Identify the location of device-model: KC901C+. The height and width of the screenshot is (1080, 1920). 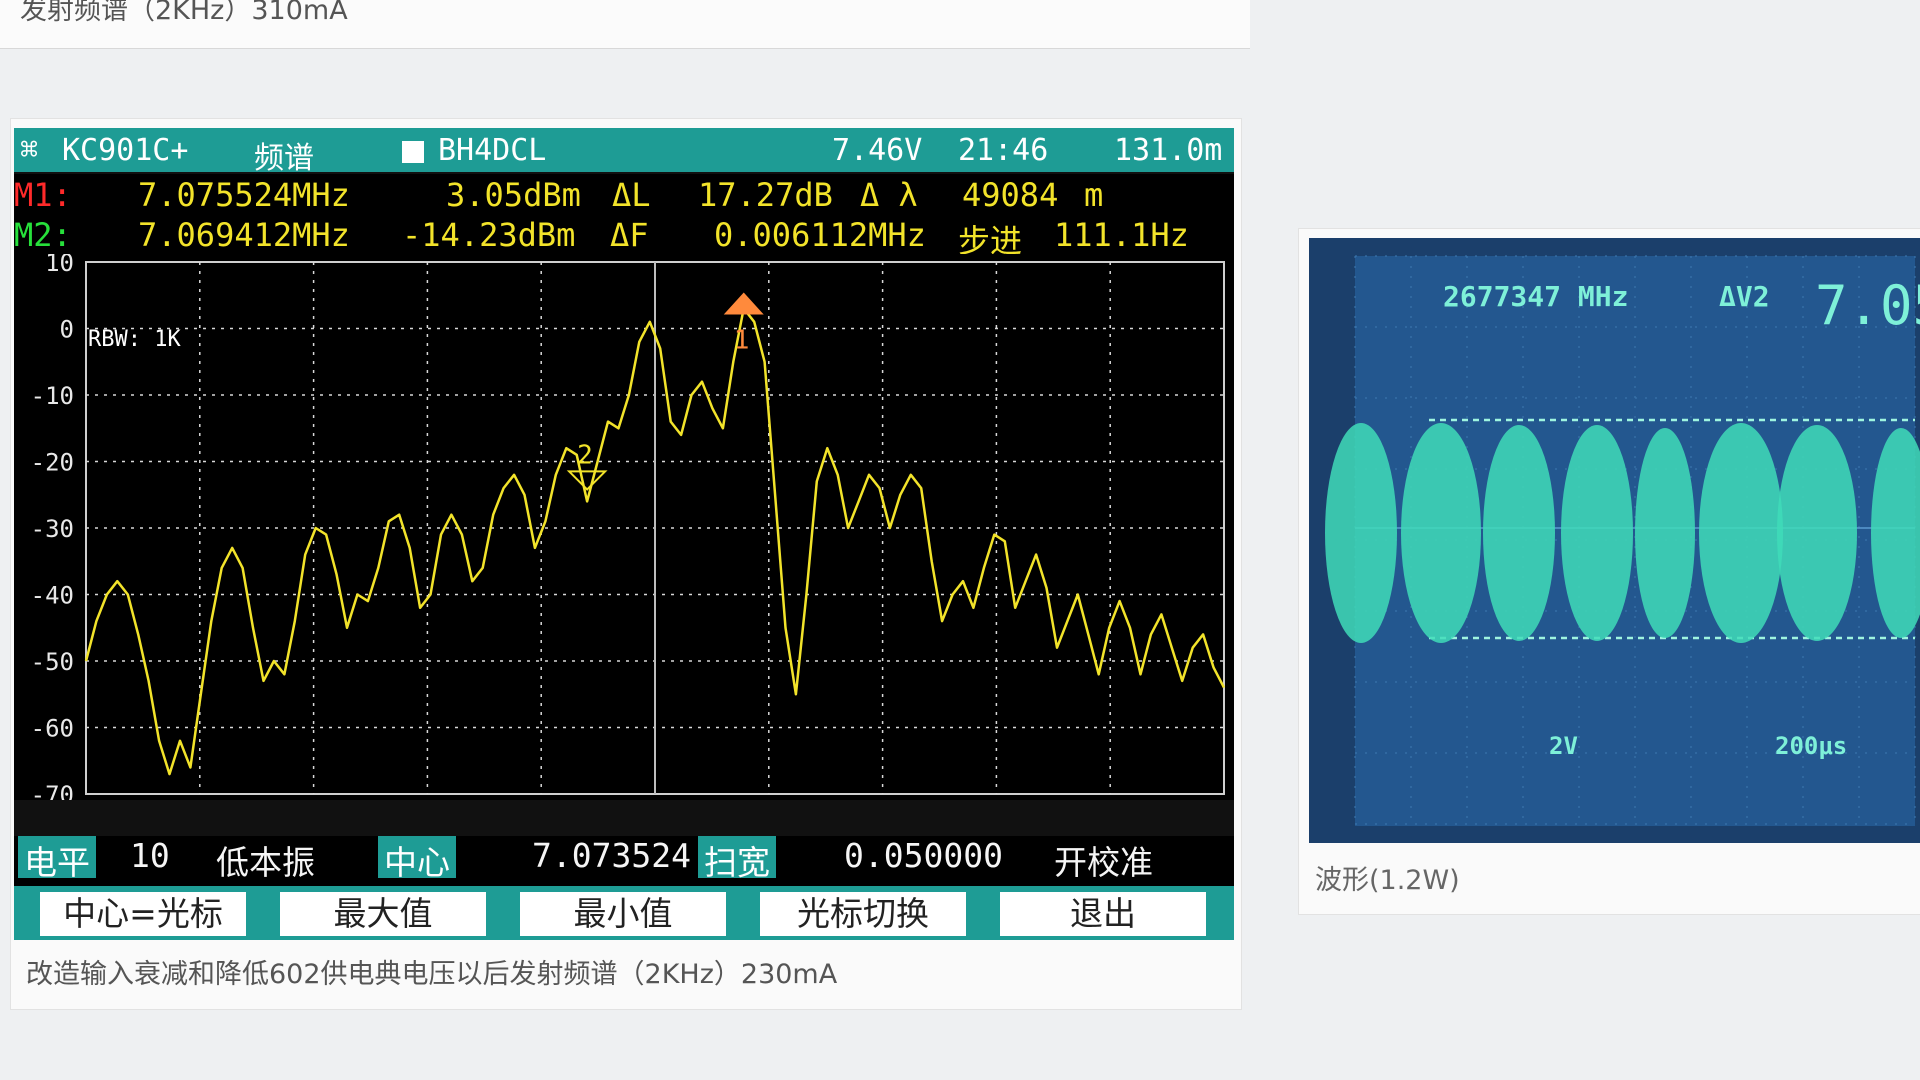
(125, 150).